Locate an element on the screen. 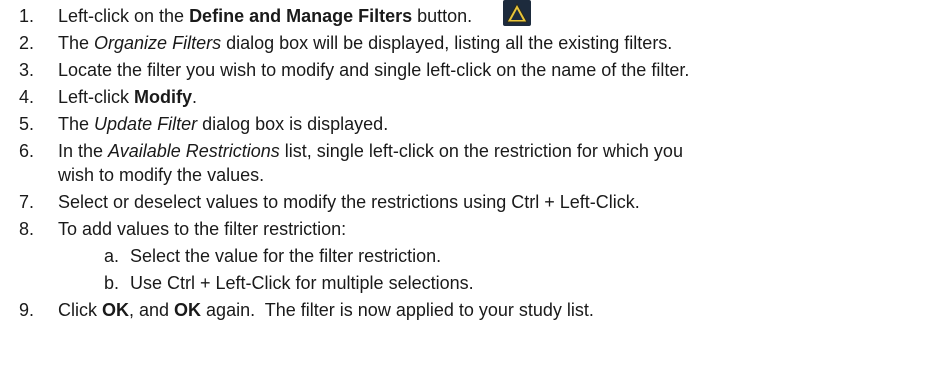 The width and height of the screenshot is (932, 392). step-text: To add values to the filter restriction: is located at coordinates (202, 229).